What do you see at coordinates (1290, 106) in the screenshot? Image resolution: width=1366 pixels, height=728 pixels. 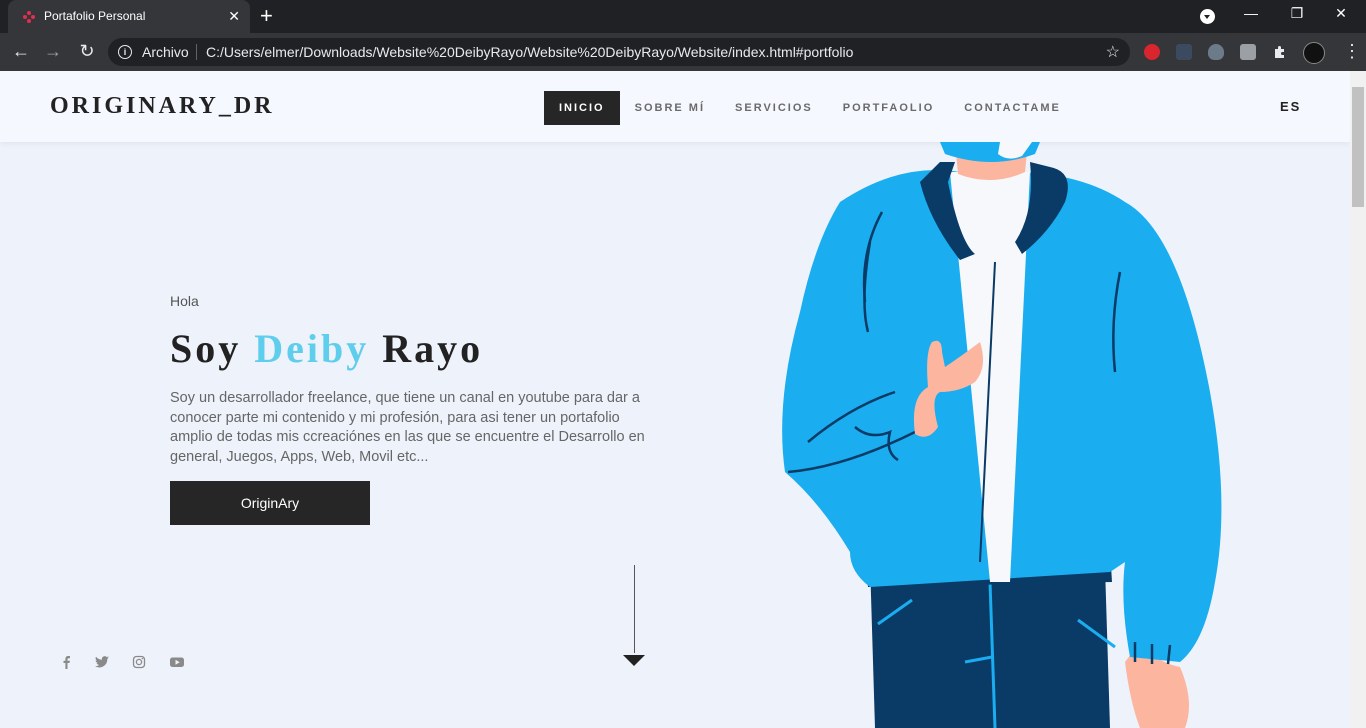 I see `language-switch: ES` at bounding box center [1290, 106].